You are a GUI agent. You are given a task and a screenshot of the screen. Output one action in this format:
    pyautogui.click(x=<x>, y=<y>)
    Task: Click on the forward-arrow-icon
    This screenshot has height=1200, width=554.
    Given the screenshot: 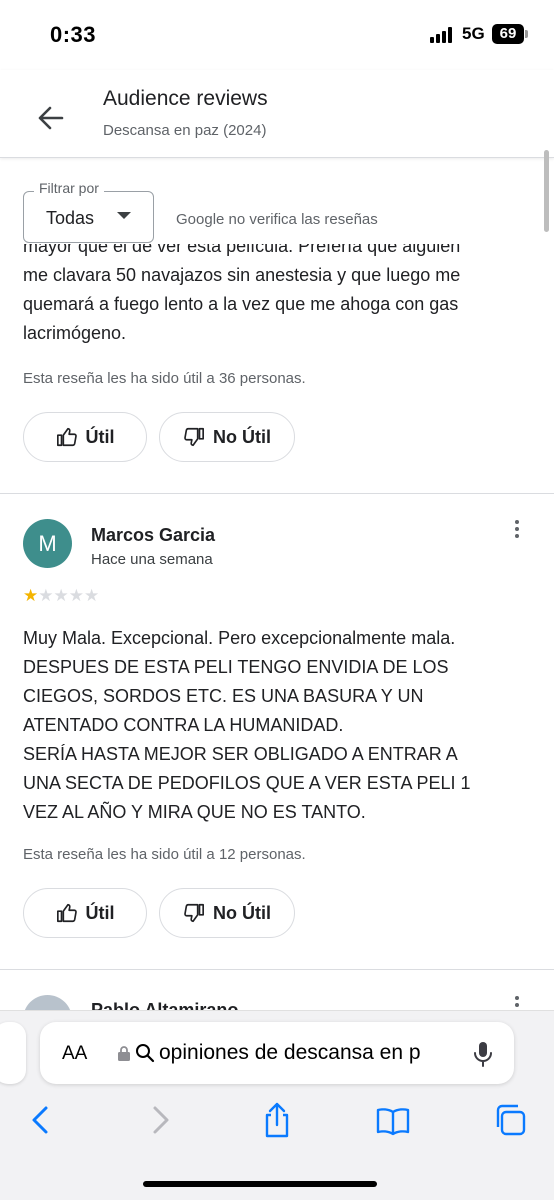 What is the action you would take?
    pyautogui.click(x=161, y=1120)
    